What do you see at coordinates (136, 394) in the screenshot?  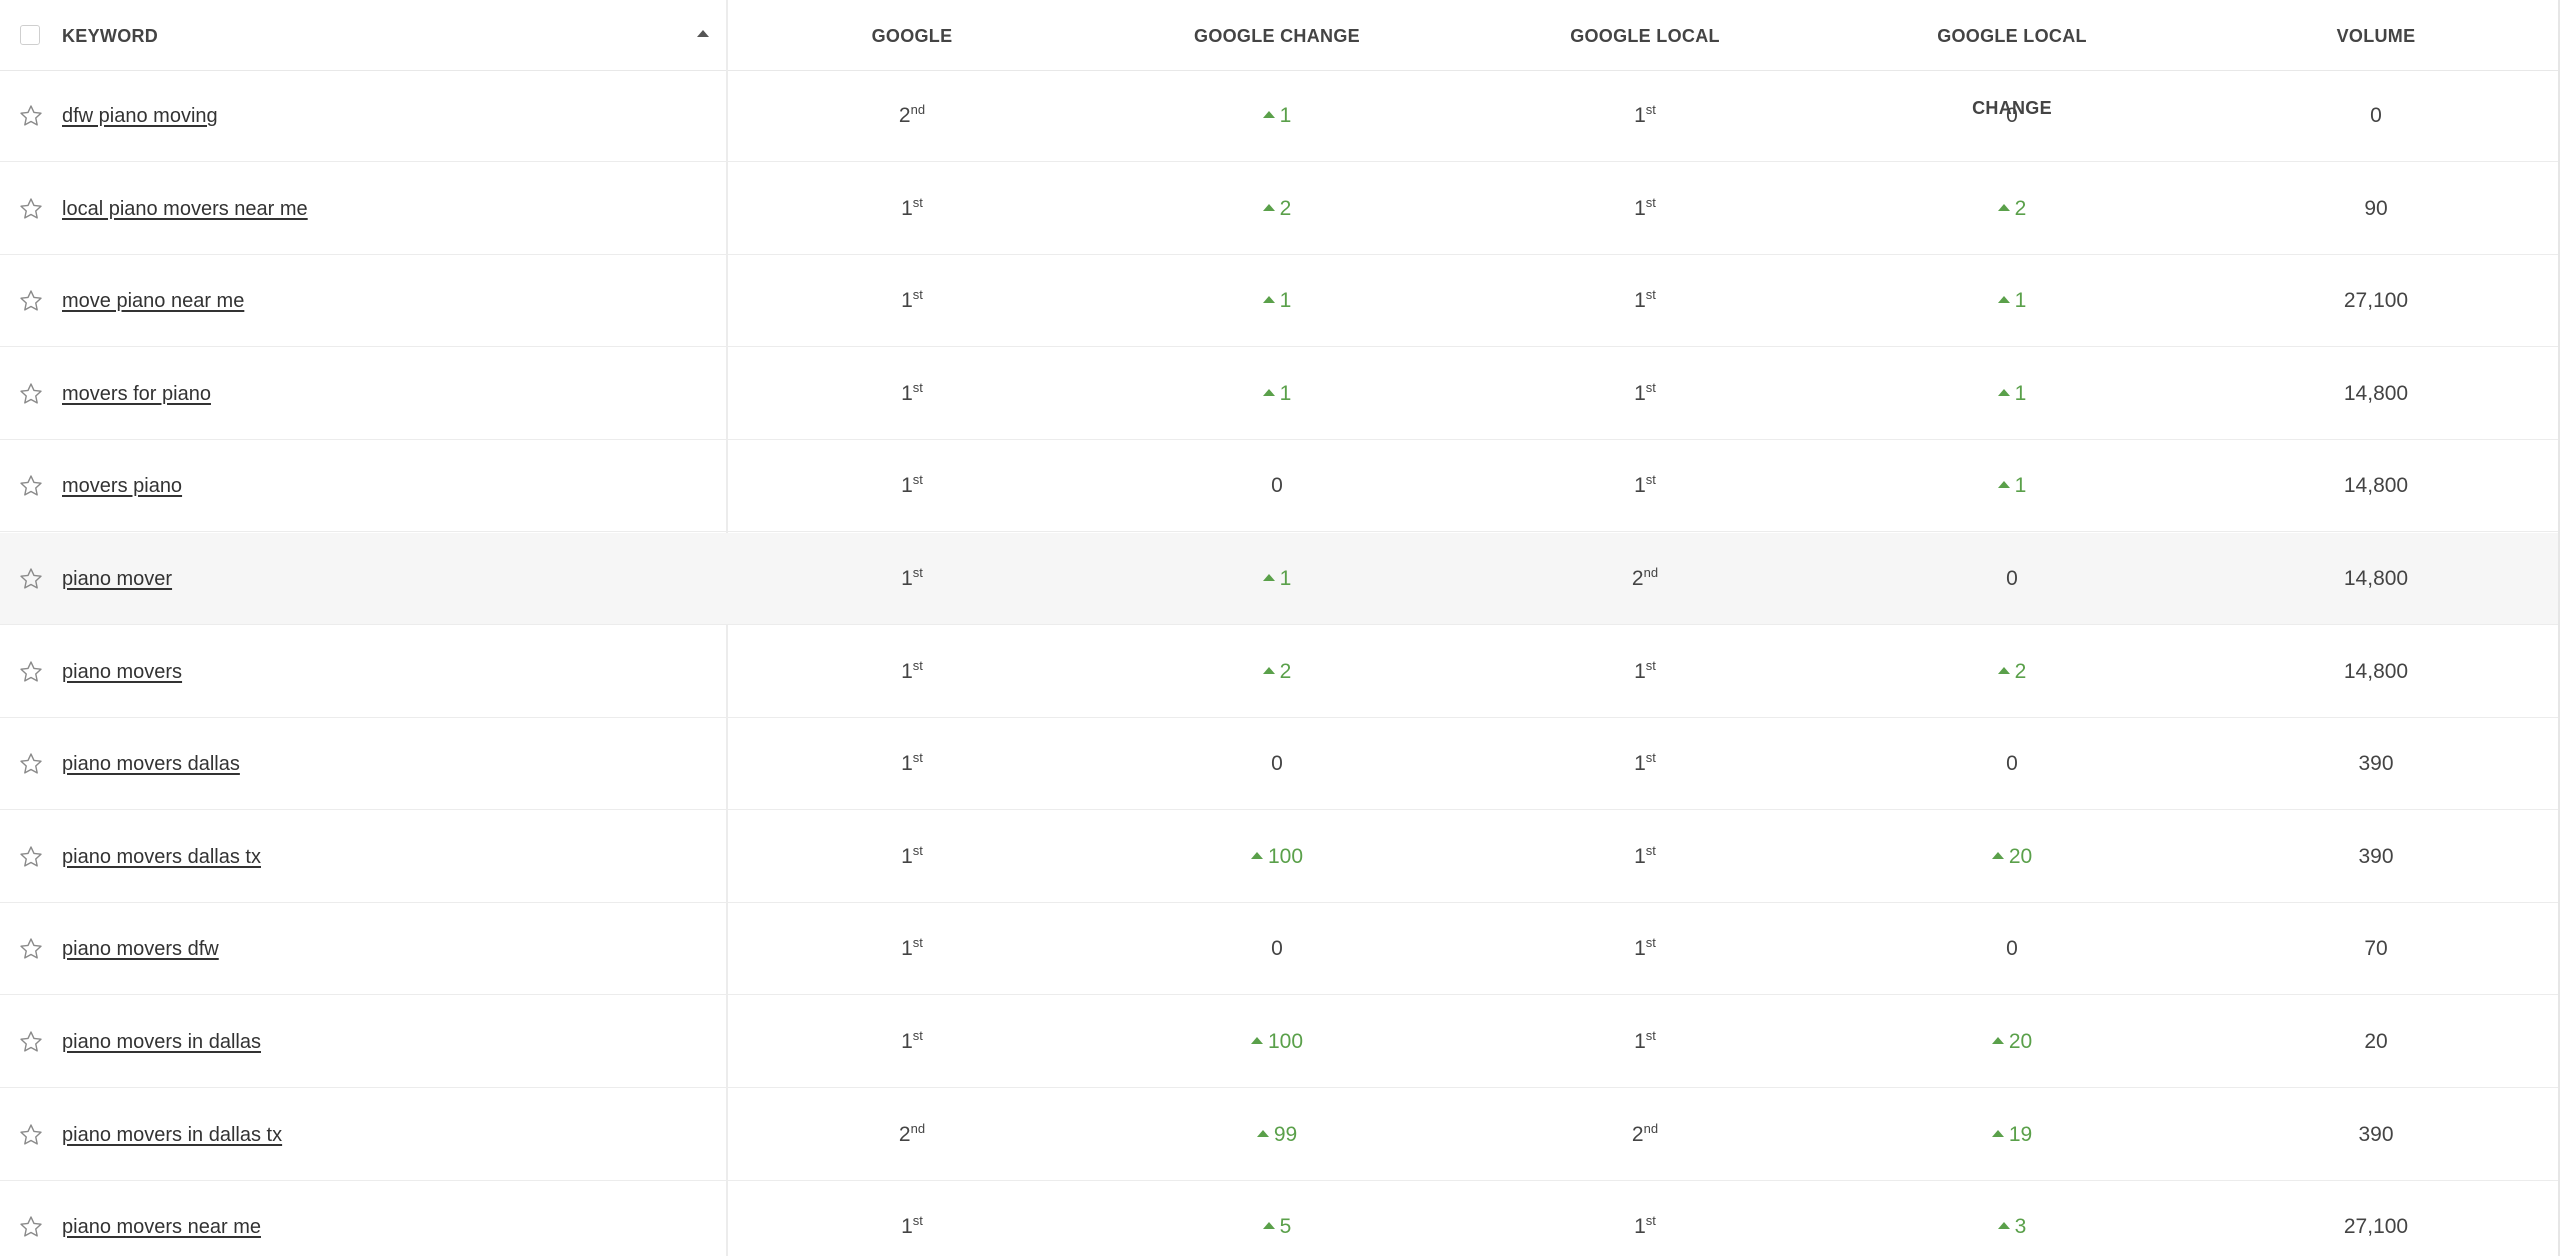 I see `keyword-link: movers for piano` at bounding box center [136, 394].